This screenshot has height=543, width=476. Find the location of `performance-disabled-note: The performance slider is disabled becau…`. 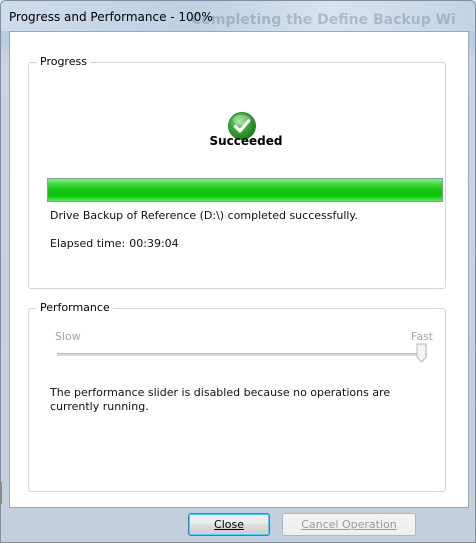

performance-disabled-note: The performance slider is disabled becau… is located at coordinates (220, 399).